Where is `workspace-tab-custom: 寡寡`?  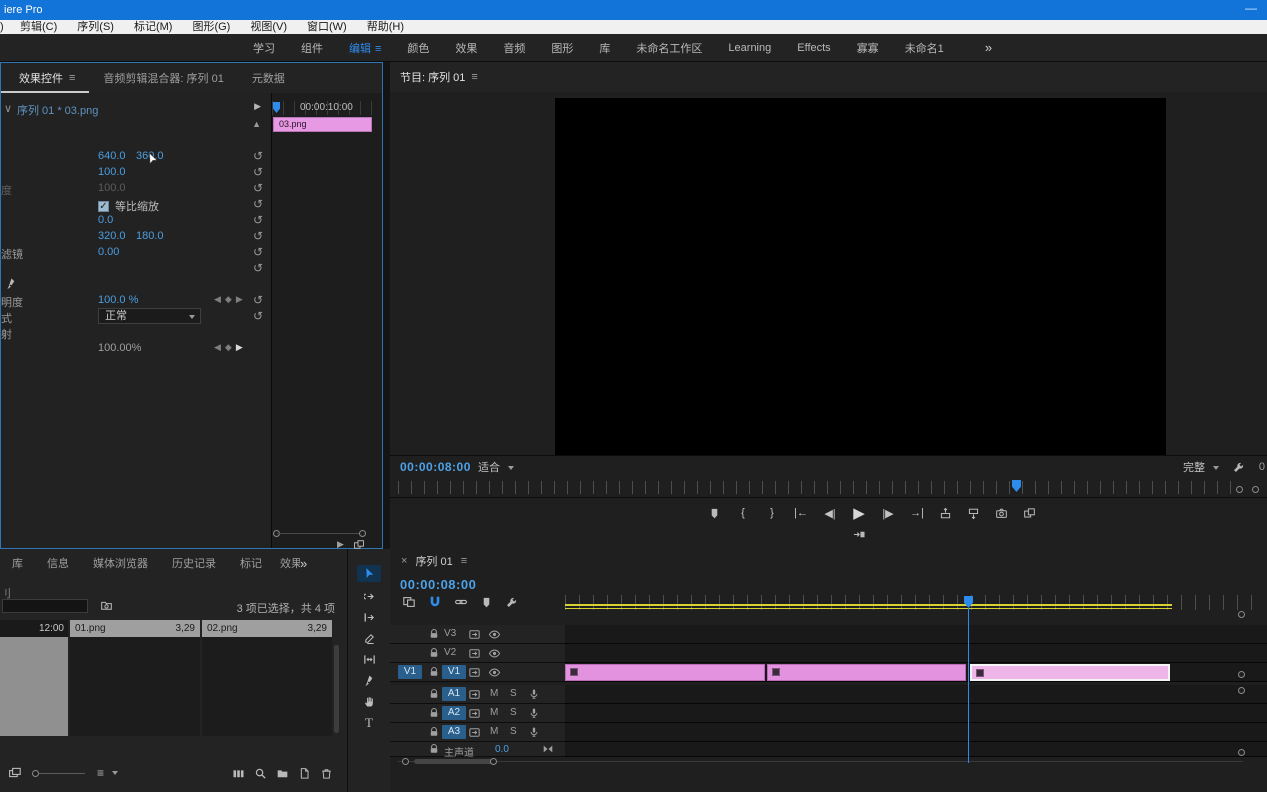
workspace-tab-custom: 寡寡 is located at coordinates (868, 48).